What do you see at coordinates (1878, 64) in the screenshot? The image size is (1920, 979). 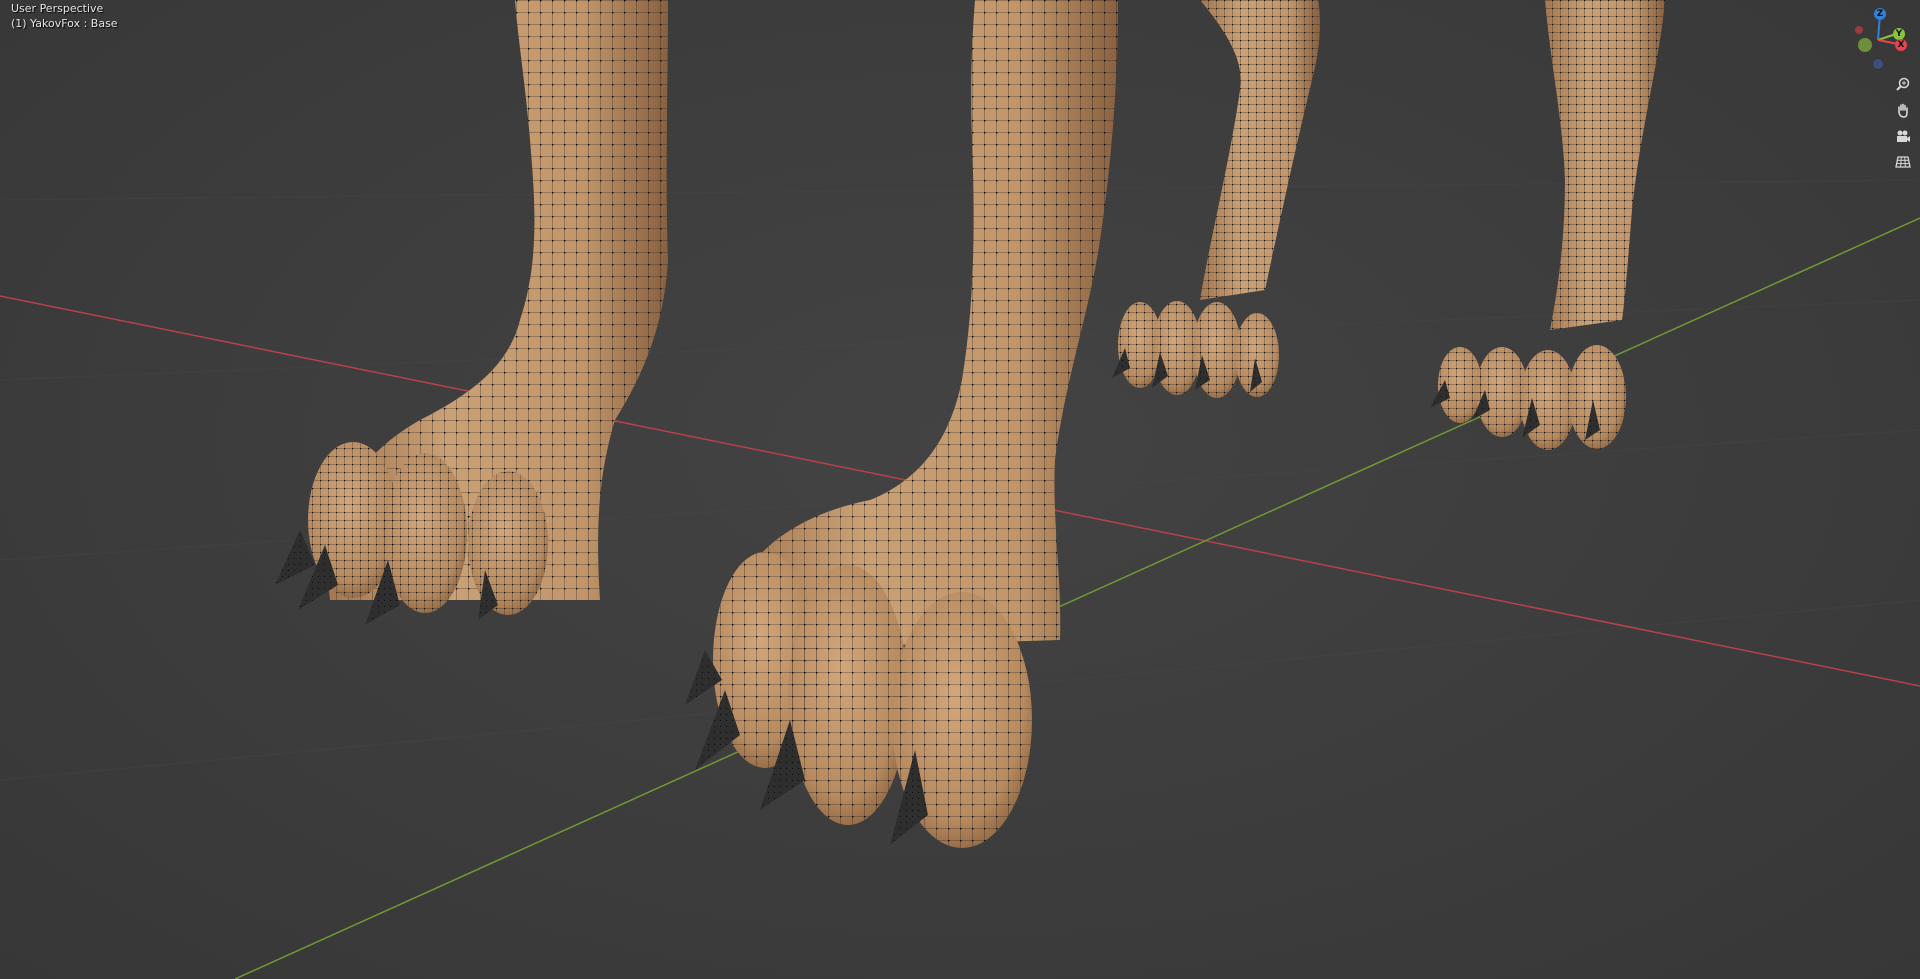 I see `gizmo-neg-z-icon` at bounding box center [1878, 64].